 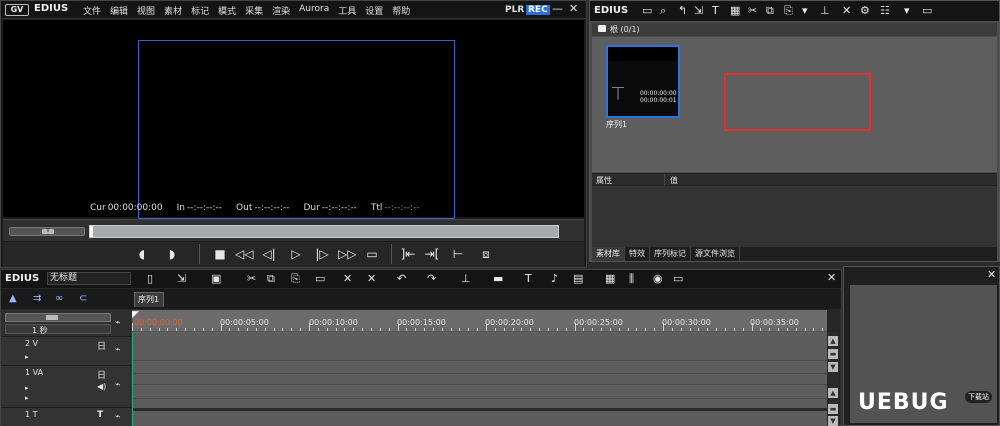 I want to click on menu-clip: 素材, so click(x=173, y=10).